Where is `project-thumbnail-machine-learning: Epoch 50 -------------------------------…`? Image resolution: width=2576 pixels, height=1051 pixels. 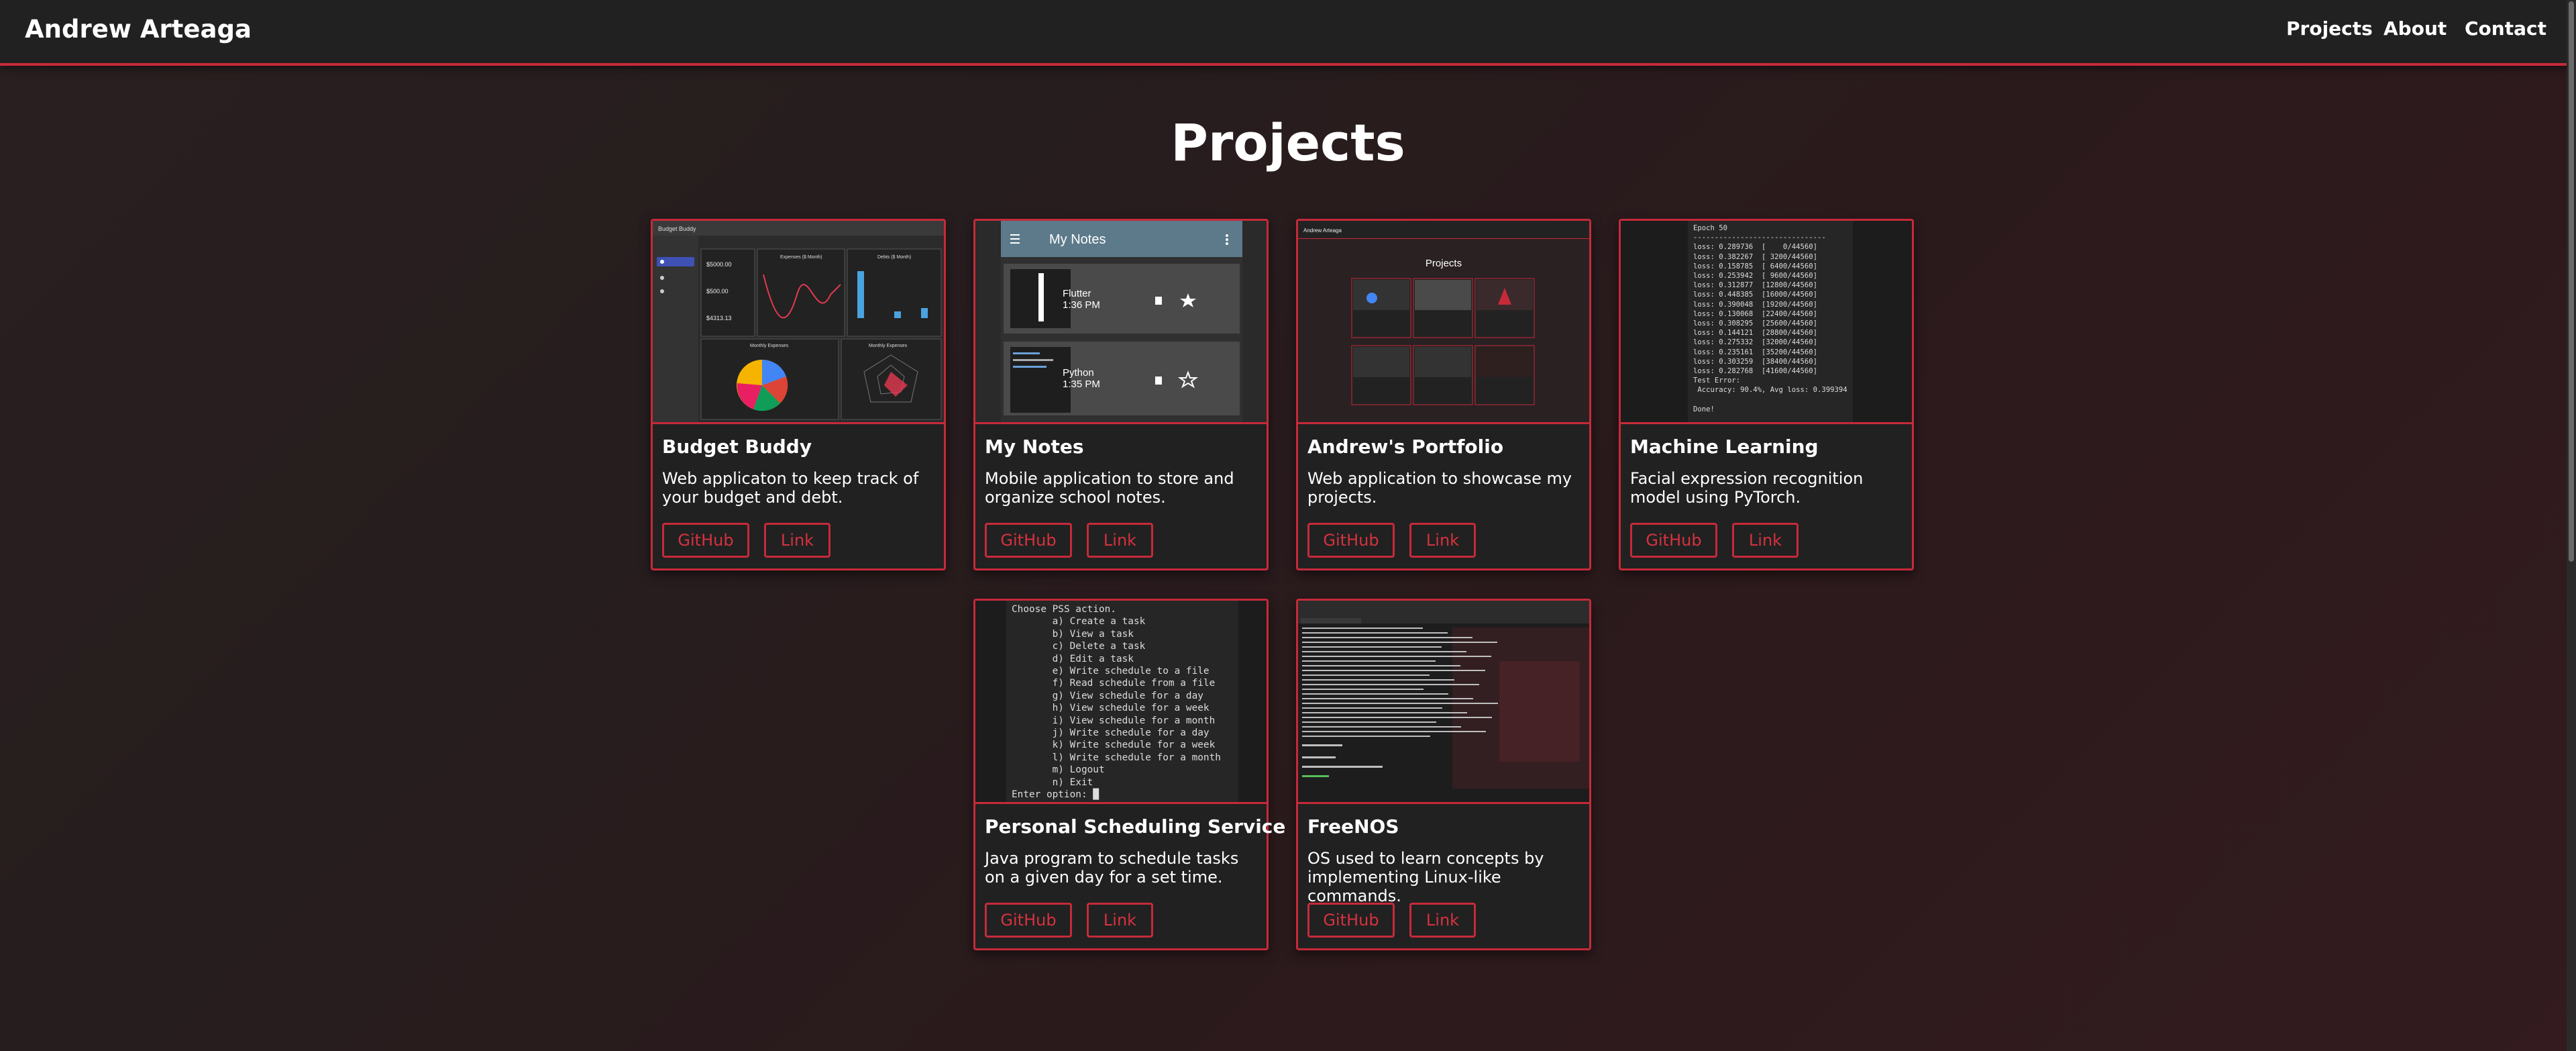
project-thumbnail-machine-learning: Epoch 50 -------------------------------… is located at coordinates (1766, 322).